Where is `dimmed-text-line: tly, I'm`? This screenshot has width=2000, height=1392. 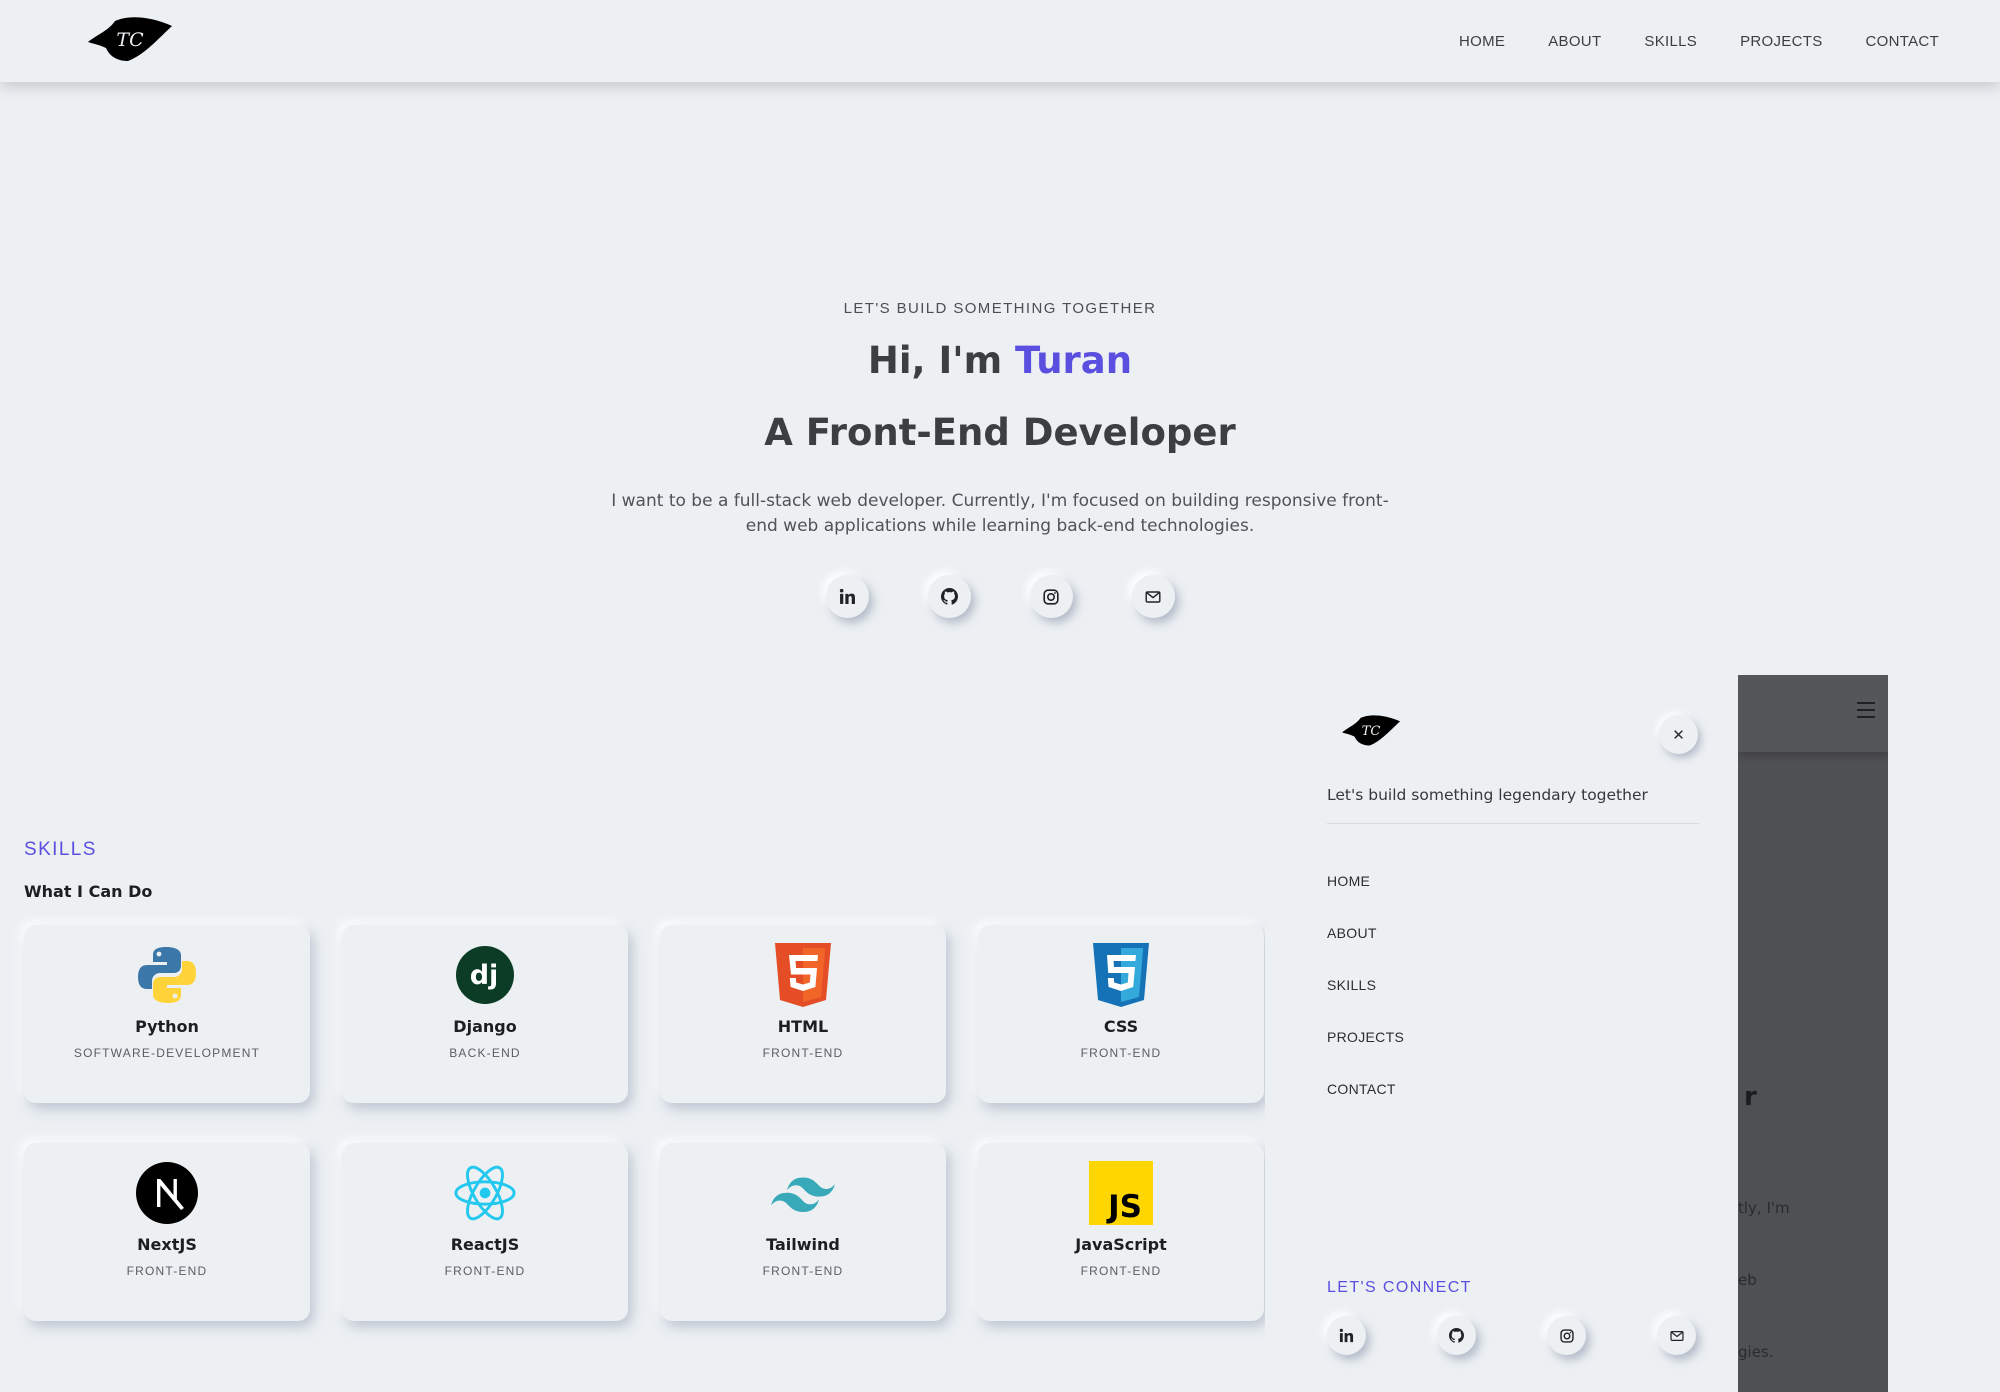
dimmed-text-line: tly, I'm is located at coordinates (1764, 1208).